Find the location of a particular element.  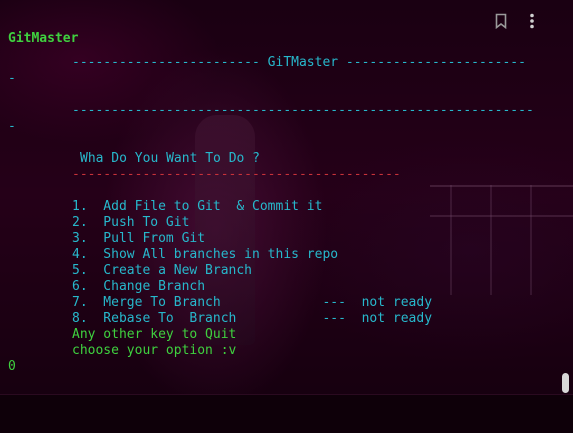

menu-item: 8. Rebase To Branch --- not ready is located at coordinates (252, 318).